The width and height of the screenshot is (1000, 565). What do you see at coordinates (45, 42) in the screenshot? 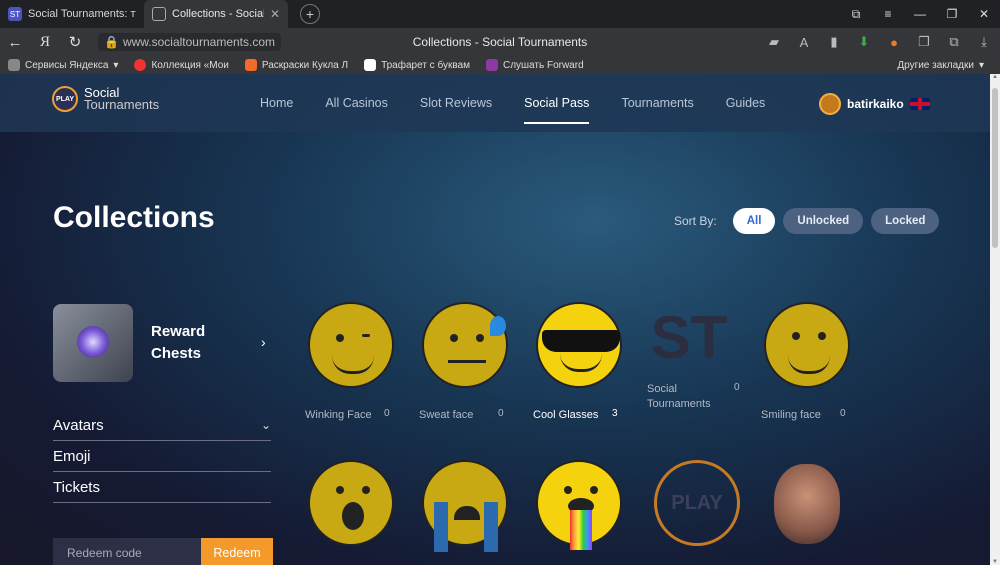
I see `yandex-icon: Я` at bounding box center [45, 42].